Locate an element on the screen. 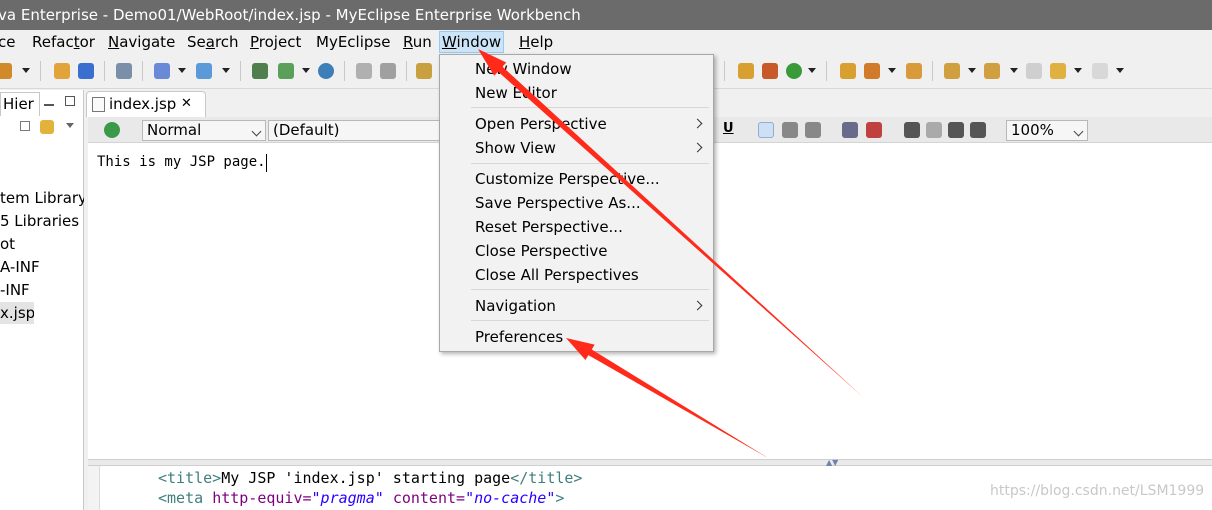  numbered-list-icon is located at coordinates (956, 130).